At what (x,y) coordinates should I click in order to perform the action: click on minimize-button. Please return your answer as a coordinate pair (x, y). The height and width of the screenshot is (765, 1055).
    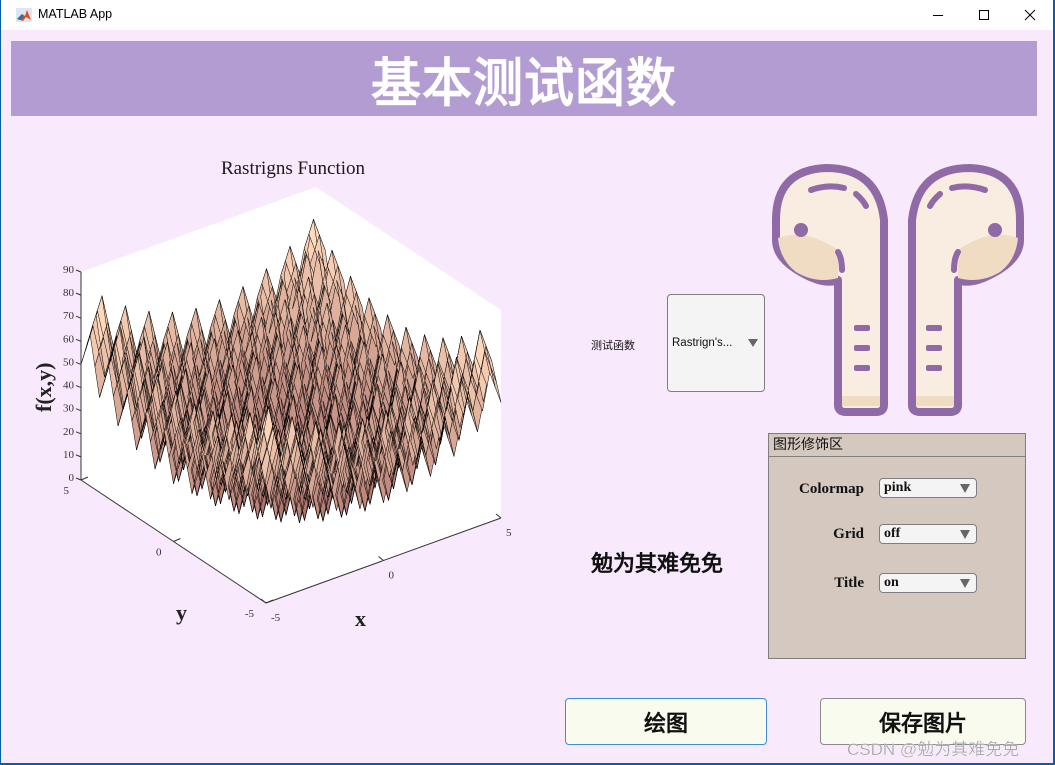
    Looking at the image, I should click on (938, 15).